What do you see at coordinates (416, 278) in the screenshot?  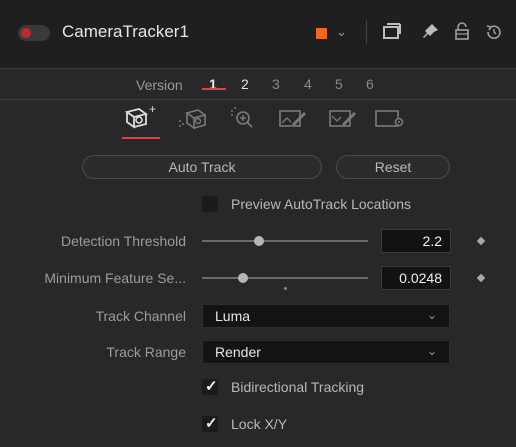 I see `min-feature-value: 0.0248` at bounding box center [416, 278].